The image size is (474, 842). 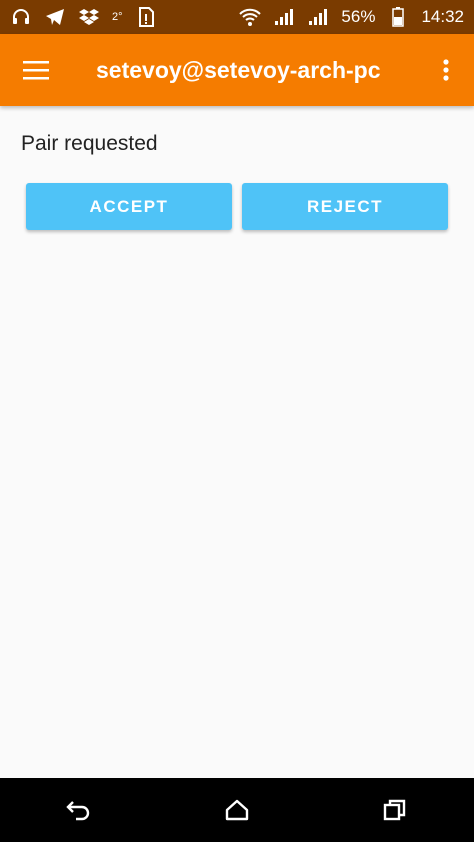 What do you see at coordinates (129, 206) in the screenshot?
I see `accept-button: ACCEPT` at bounding box center [129, 206].